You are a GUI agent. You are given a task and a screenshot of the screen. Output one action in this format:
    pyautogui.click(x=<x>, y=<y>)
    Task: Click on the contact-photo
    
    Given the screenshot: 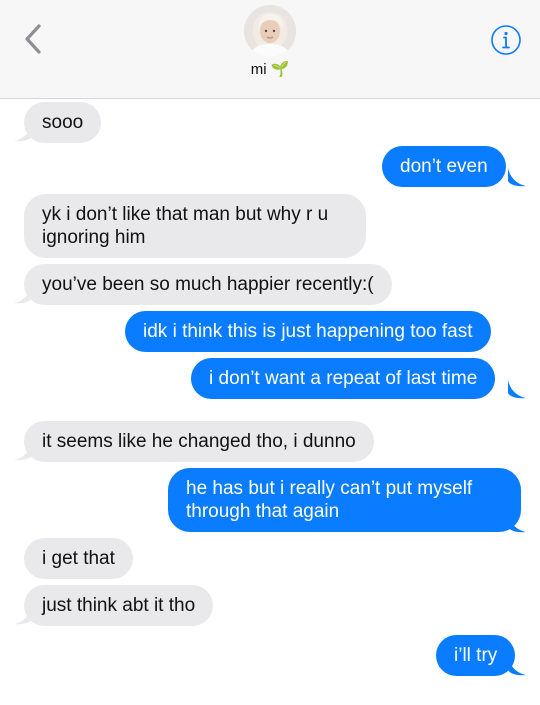 What is the action you would take?
    pyautogui.click(x=270, y=31)
    